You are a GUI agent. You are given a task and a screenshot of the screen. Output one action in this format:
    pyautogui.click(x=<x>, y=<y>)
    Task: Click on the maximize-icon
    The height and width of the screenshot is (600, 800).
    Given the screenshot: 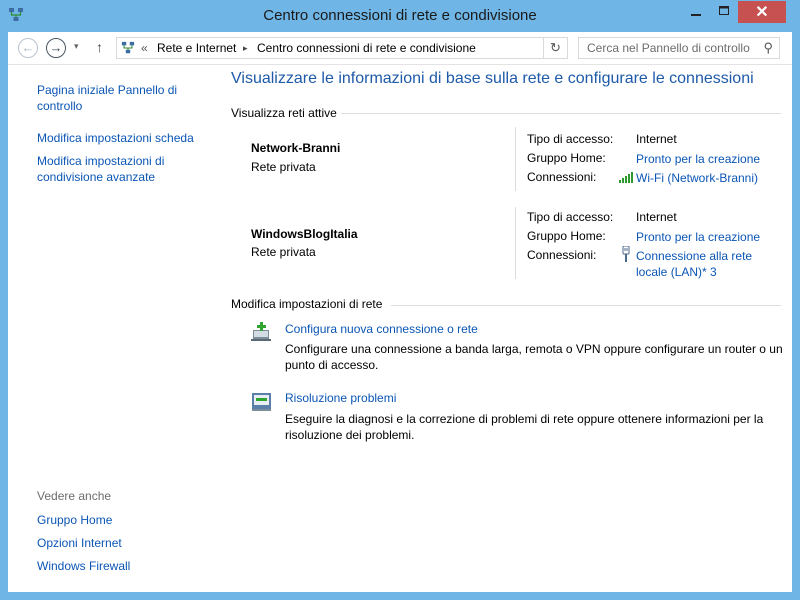 What is the action you would take?
    pyautogui.click(x=724, y=10)
    